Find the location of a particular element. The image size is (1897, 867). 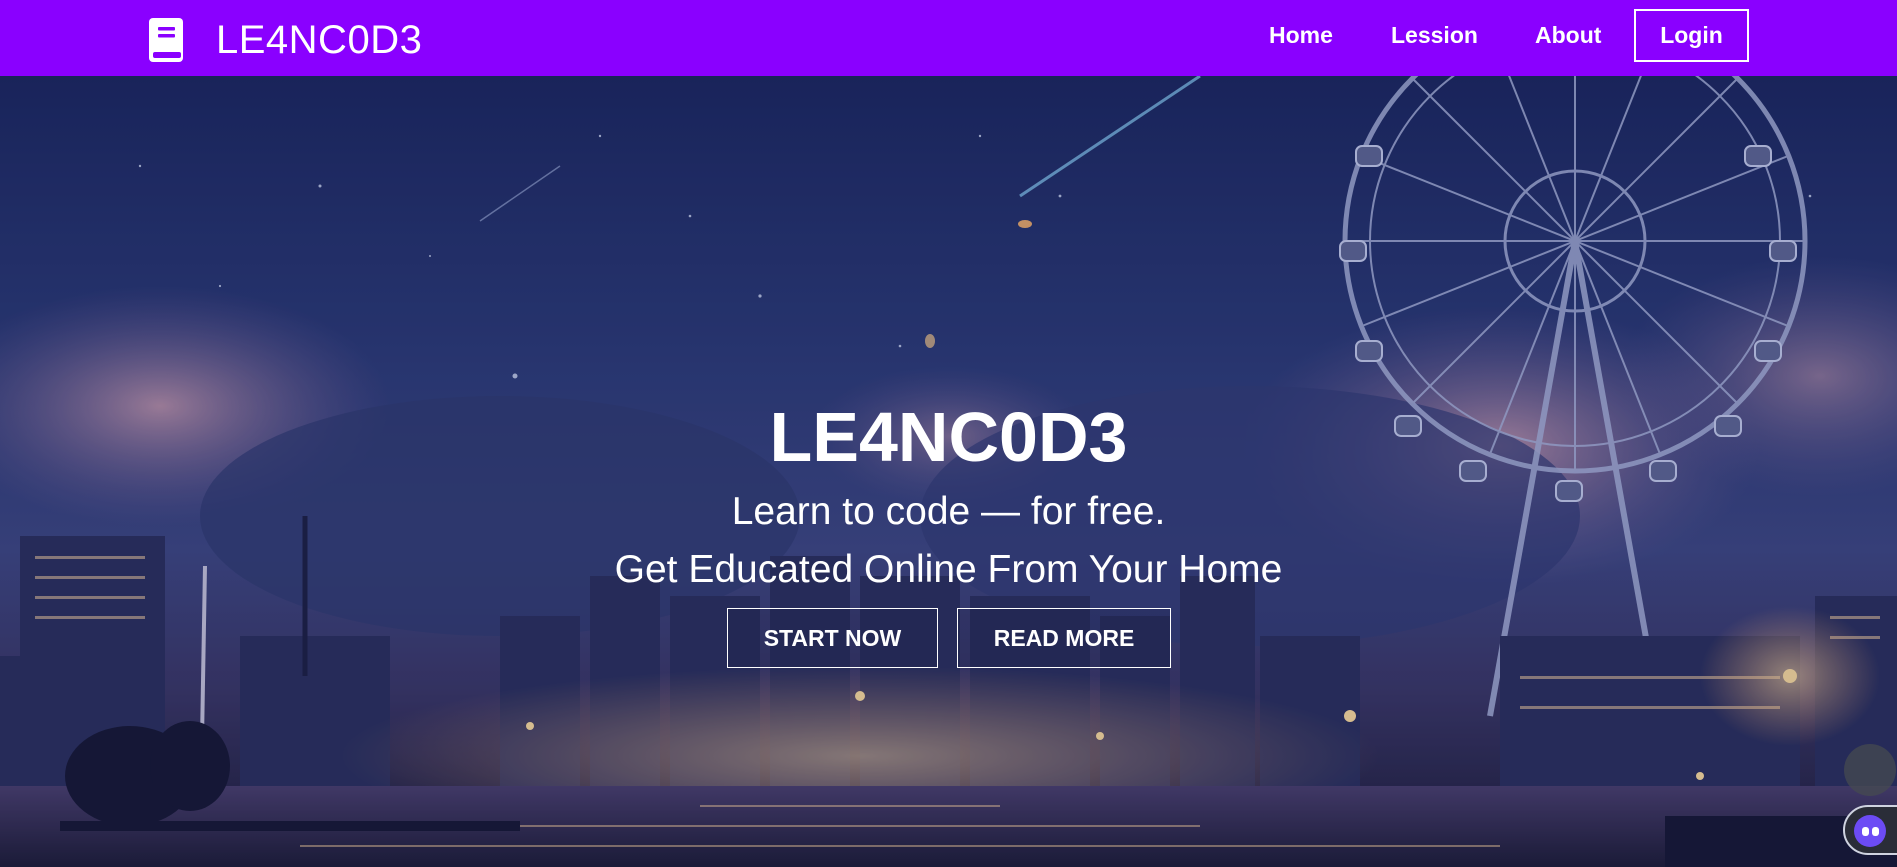

hero-subtitle-1: Learn to code — for free. is located at coordinates (948, 511).